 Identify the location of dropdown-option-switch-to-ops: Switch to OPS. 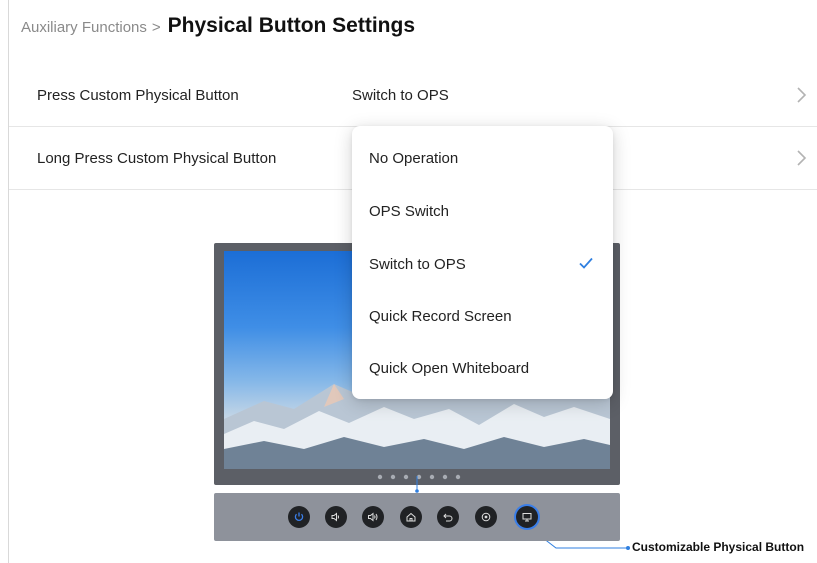
(482, 264).